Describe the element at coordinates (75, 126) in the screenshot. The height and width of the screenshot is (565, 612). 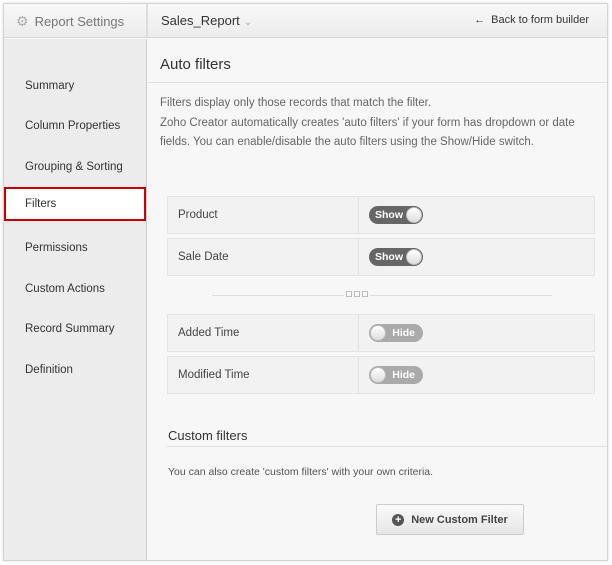
I see `sidebar-item-column-properties: Column Properties` at that location.